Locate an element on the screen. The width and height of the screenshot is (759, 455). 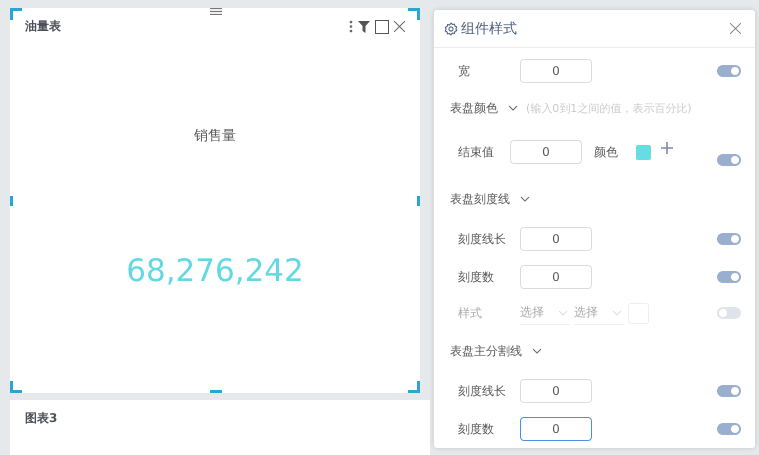
field-label: 样式 is located at coordinates (470, 313).